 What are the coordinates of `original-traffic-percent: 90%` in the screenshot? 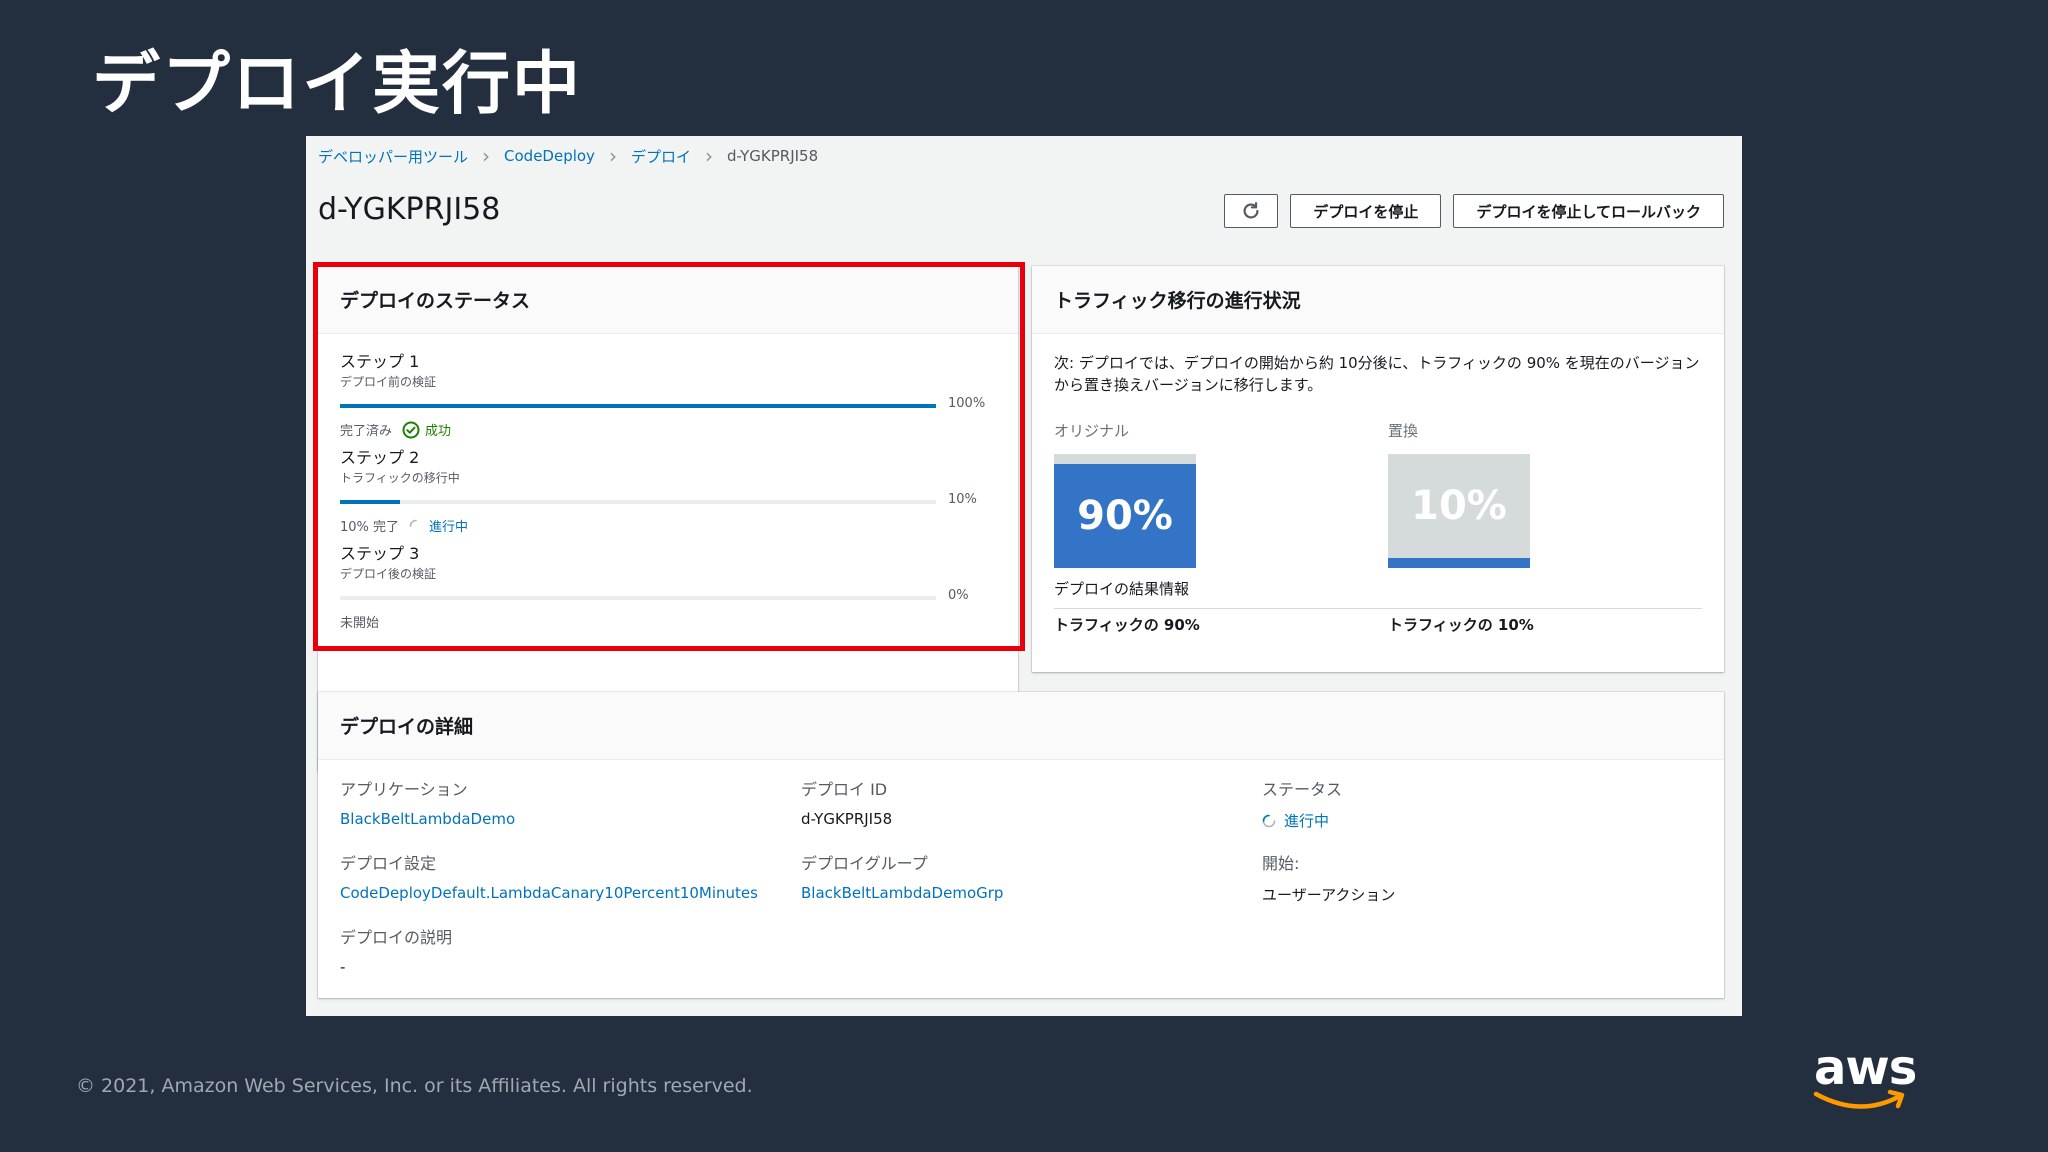 It's located at (1125, 516).